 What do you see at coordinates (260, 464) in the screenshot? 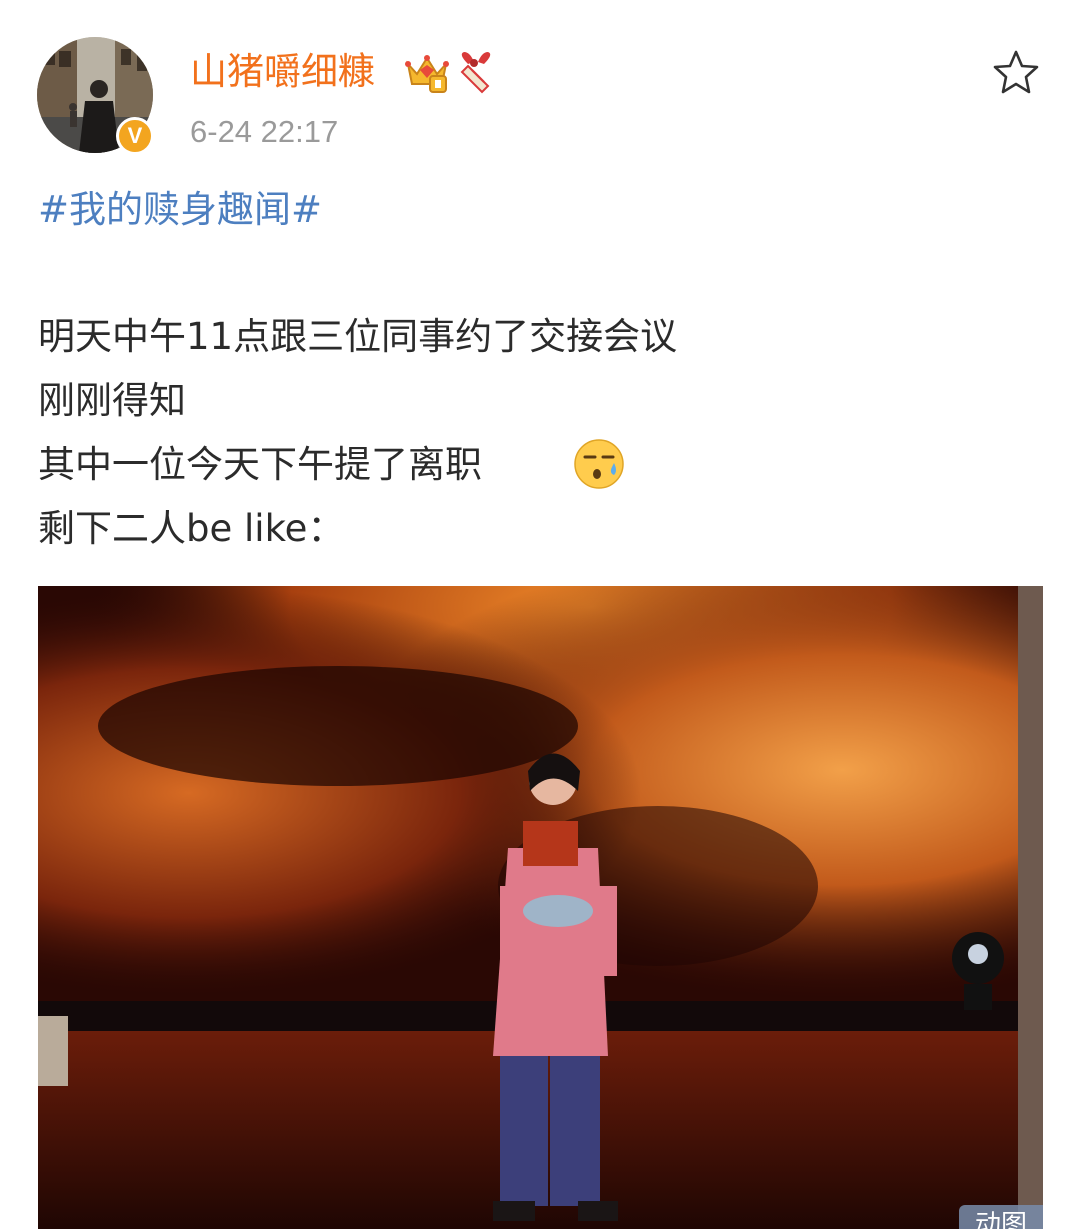
I see `post-text-line: 其中一位今天下午提了离职` at bounding box center [260, 464].